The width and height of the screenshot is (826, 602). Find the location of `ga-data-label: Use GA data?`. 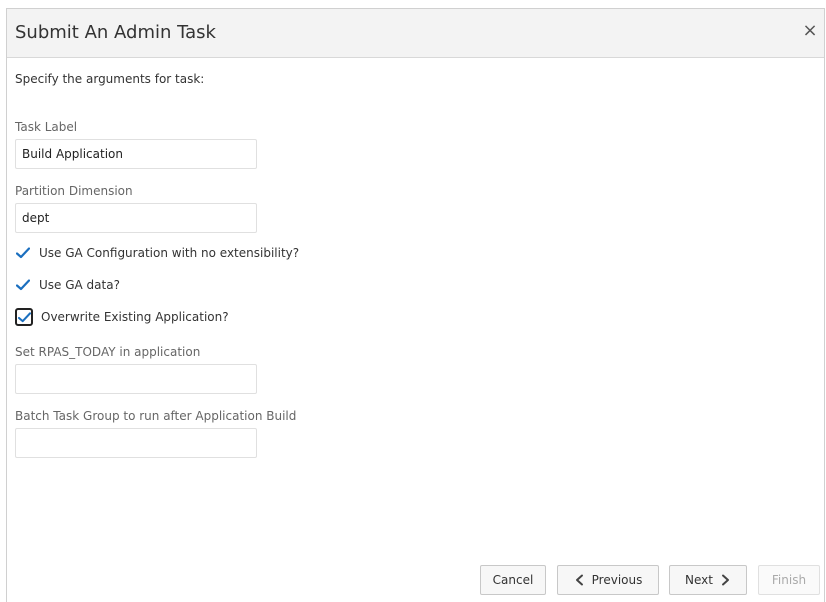

ga-data-label: Use GA data? is located at coordinates (79, 285).